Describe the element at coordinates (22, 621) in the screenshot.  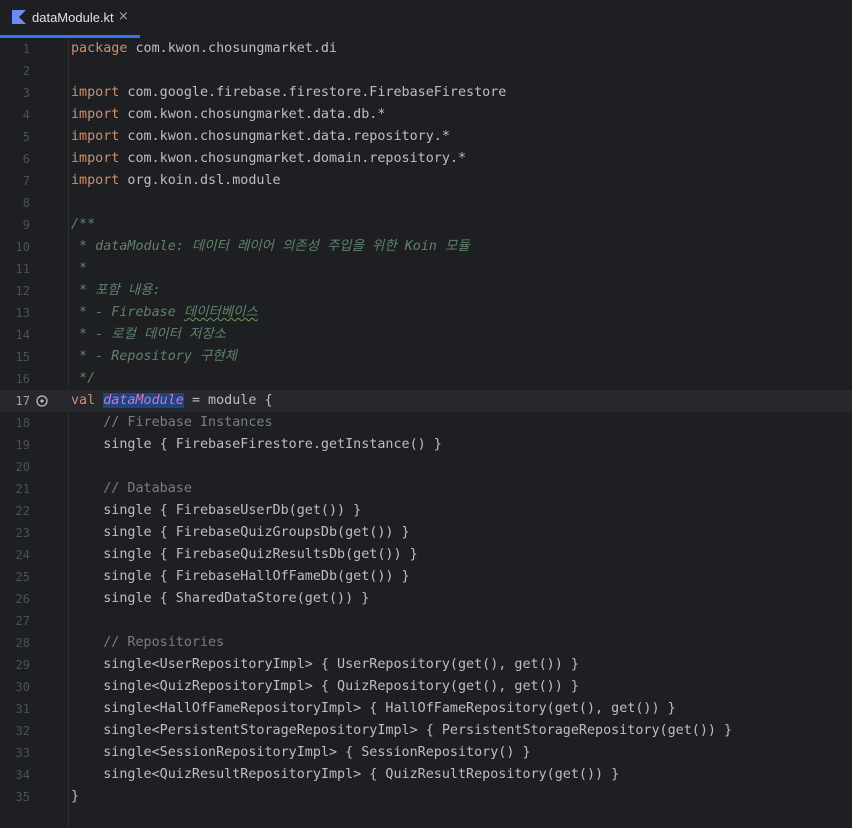
I see `line-number: 27` at that location.